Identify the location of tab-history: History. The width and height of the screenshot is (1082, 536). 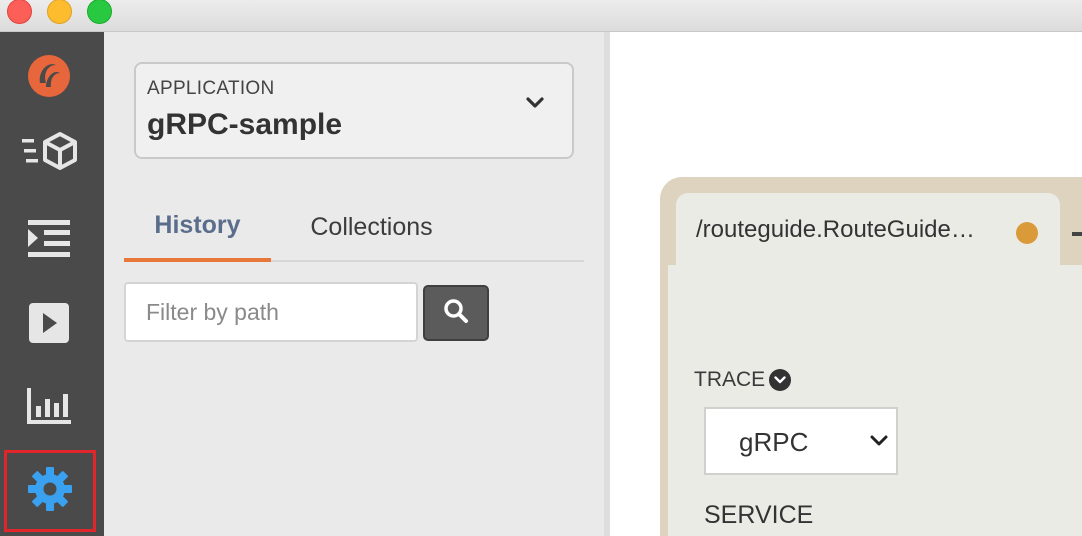
(197, 227).